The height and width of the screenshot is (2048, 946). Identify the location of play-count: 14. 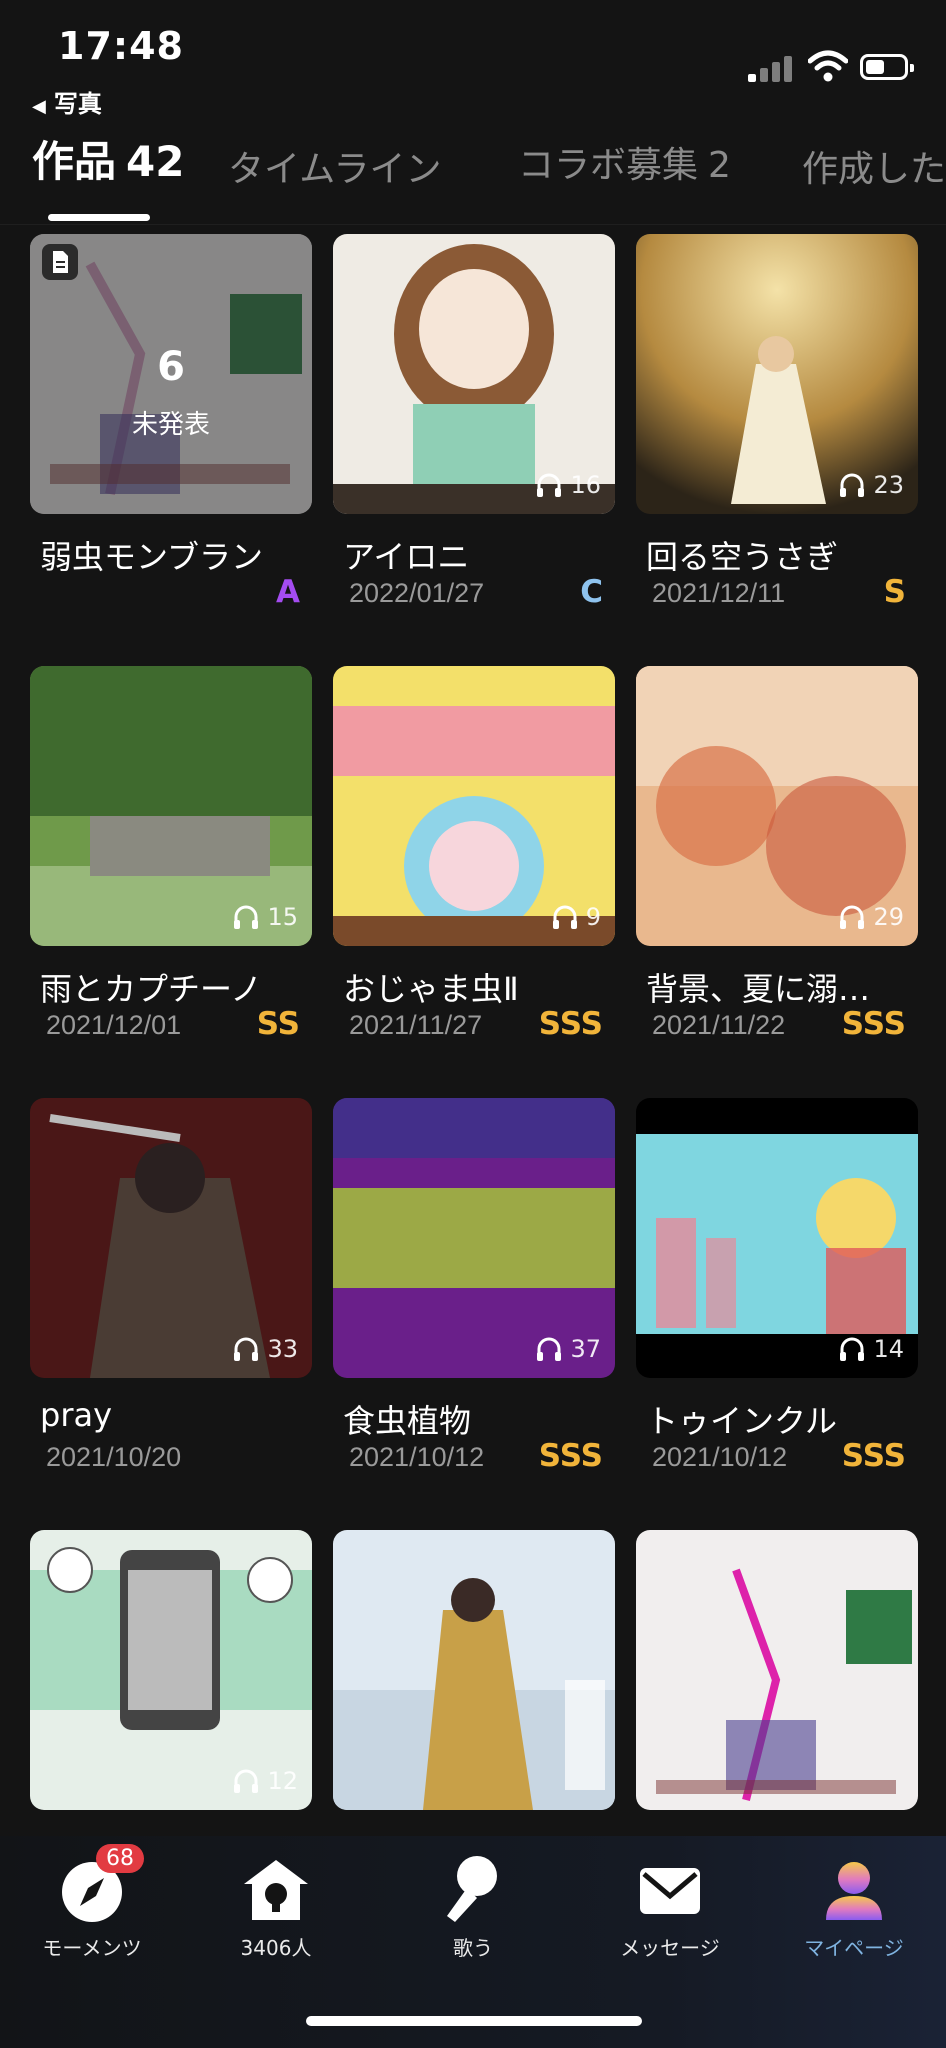
(870, 1349).